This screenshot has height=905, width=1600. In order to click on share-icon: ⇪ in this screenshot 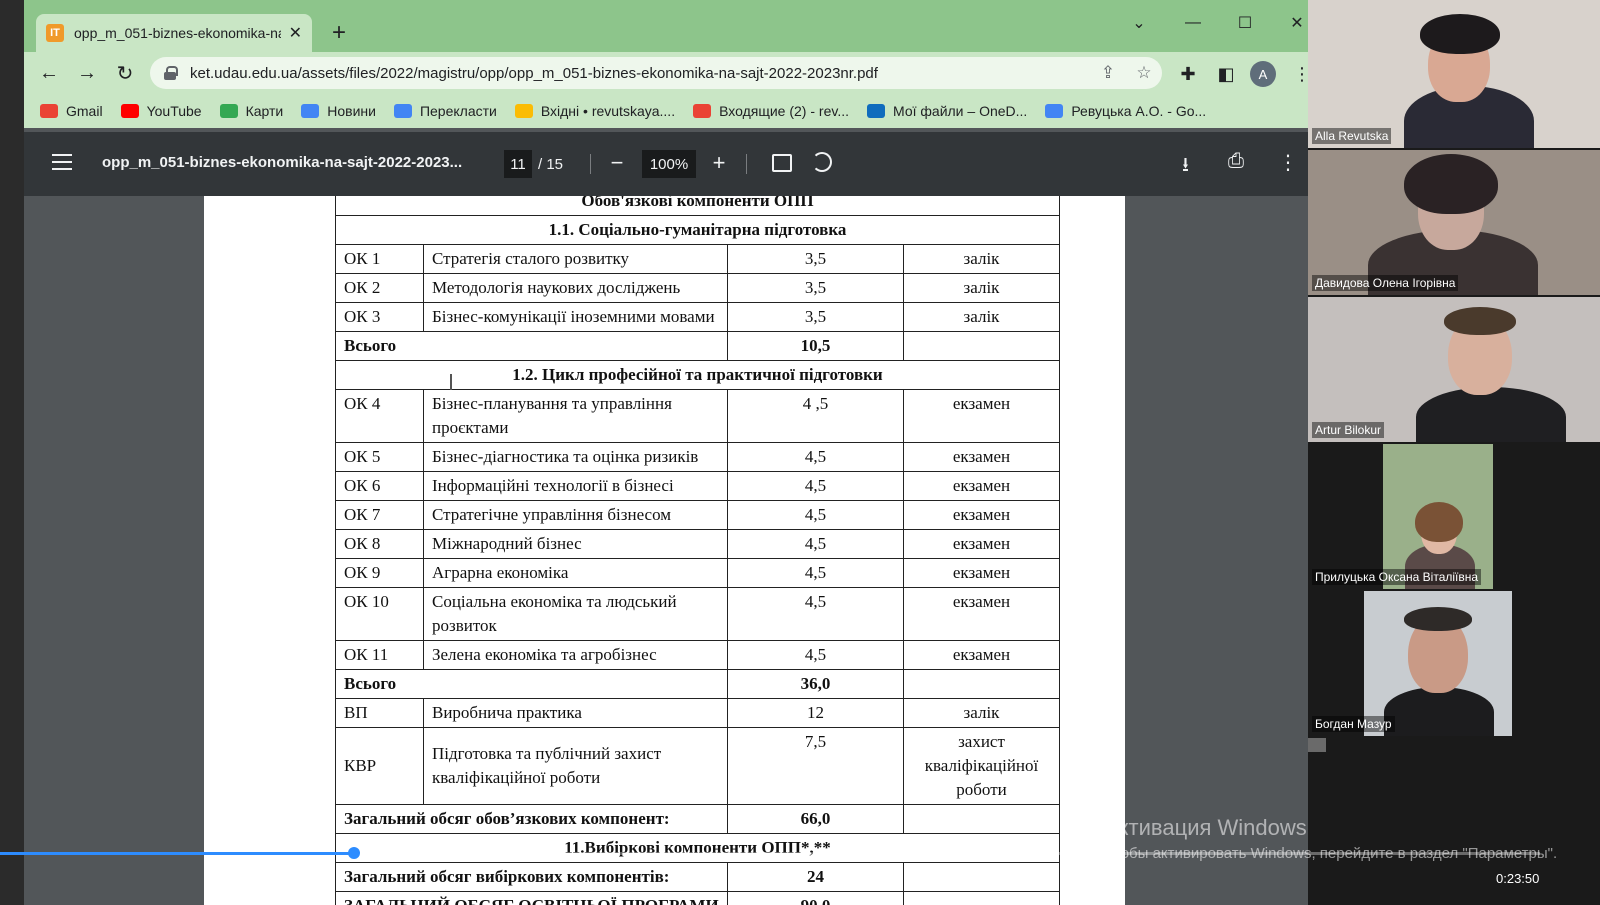, I will do `click(1108, 73)`.